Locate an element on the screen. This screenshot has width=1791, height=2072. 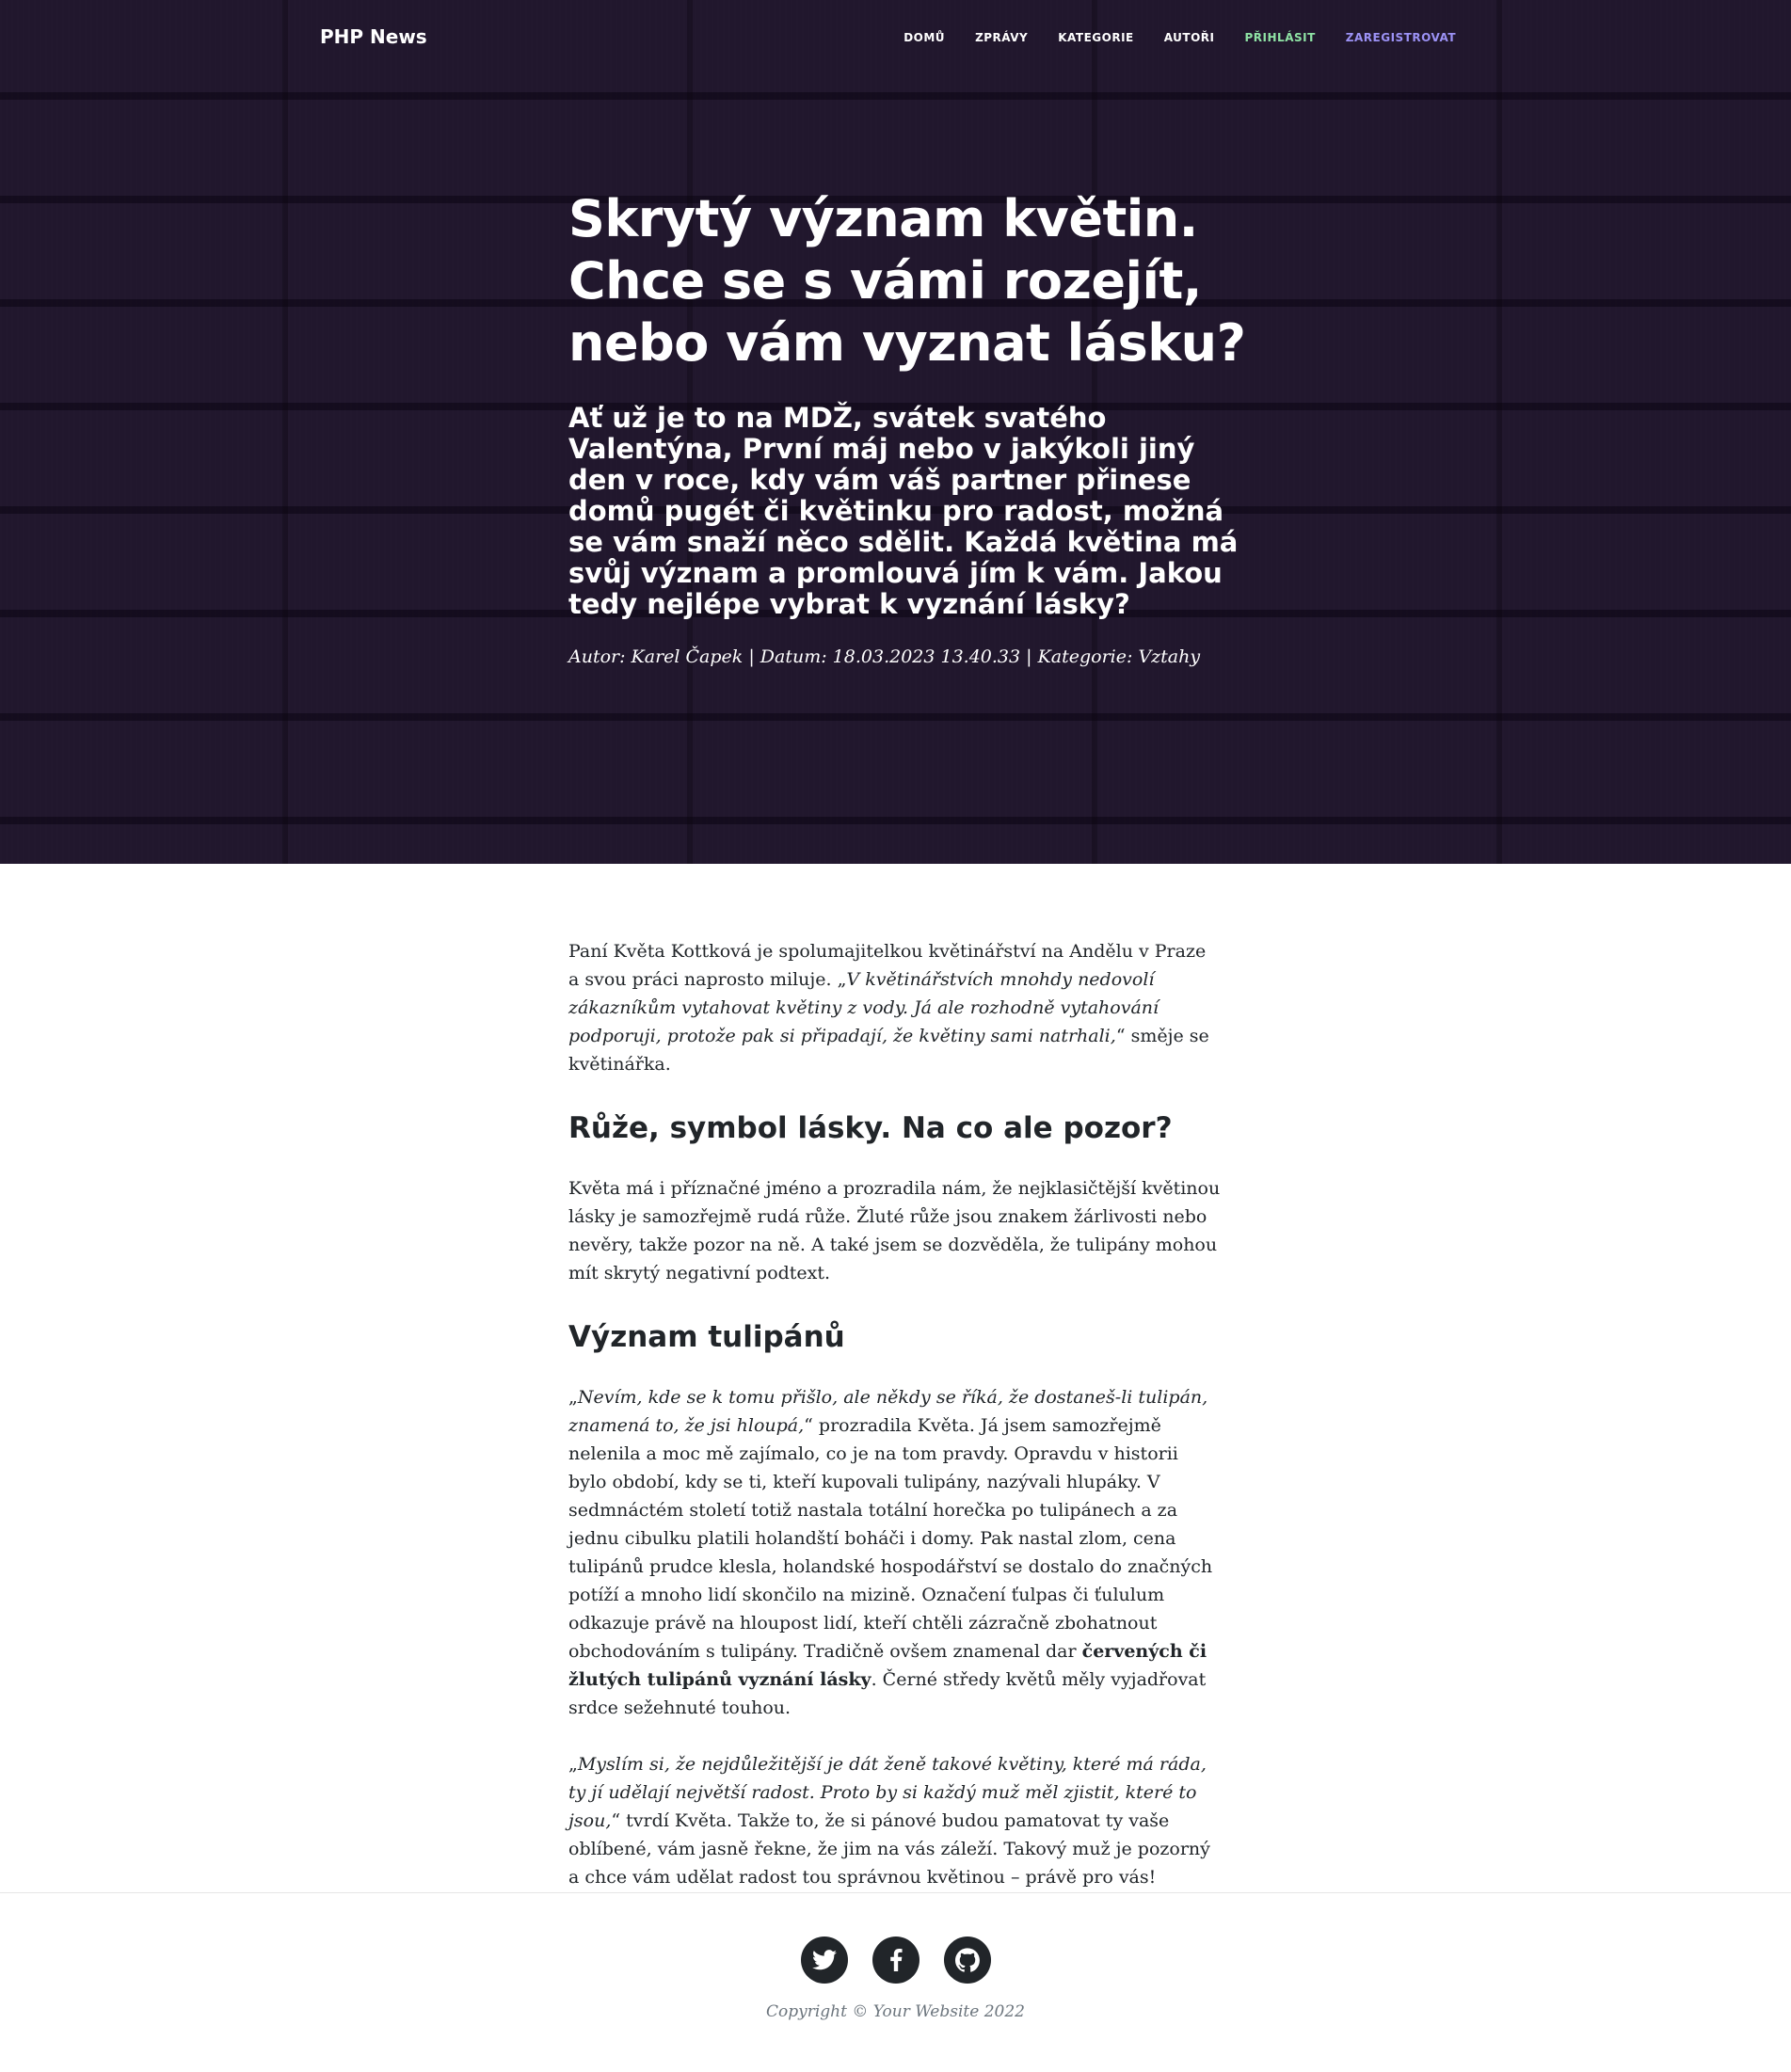
social-links is located at coordinates (896, 1960).